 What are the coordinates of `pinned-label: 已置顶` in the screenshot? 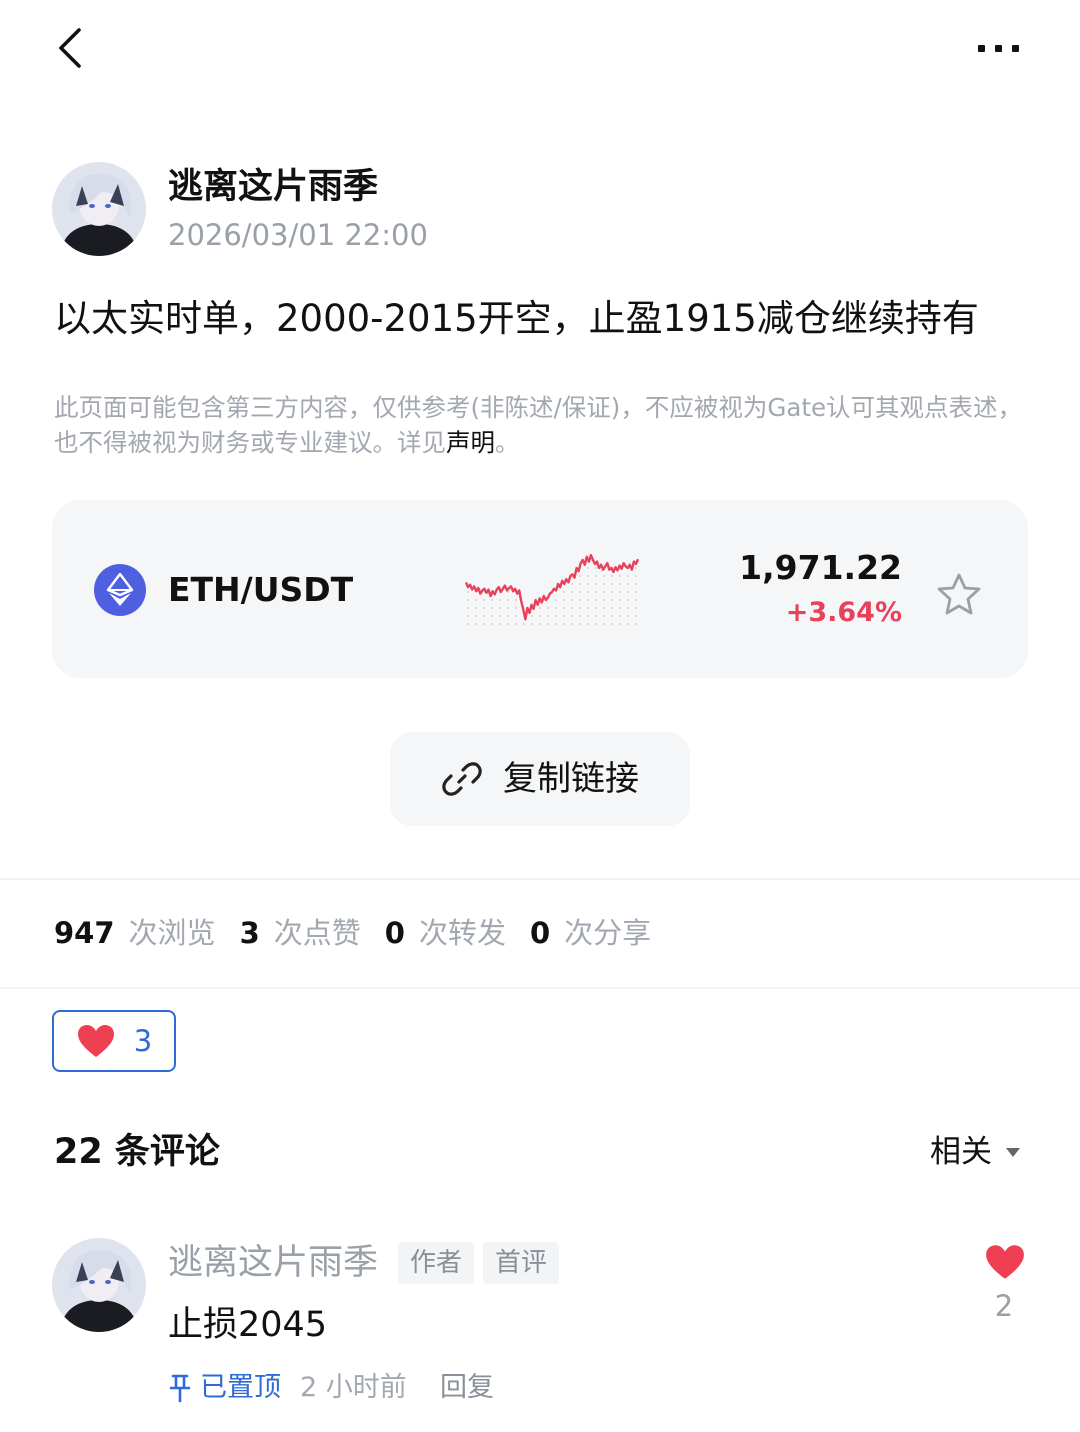 It's located at (240, 1387).